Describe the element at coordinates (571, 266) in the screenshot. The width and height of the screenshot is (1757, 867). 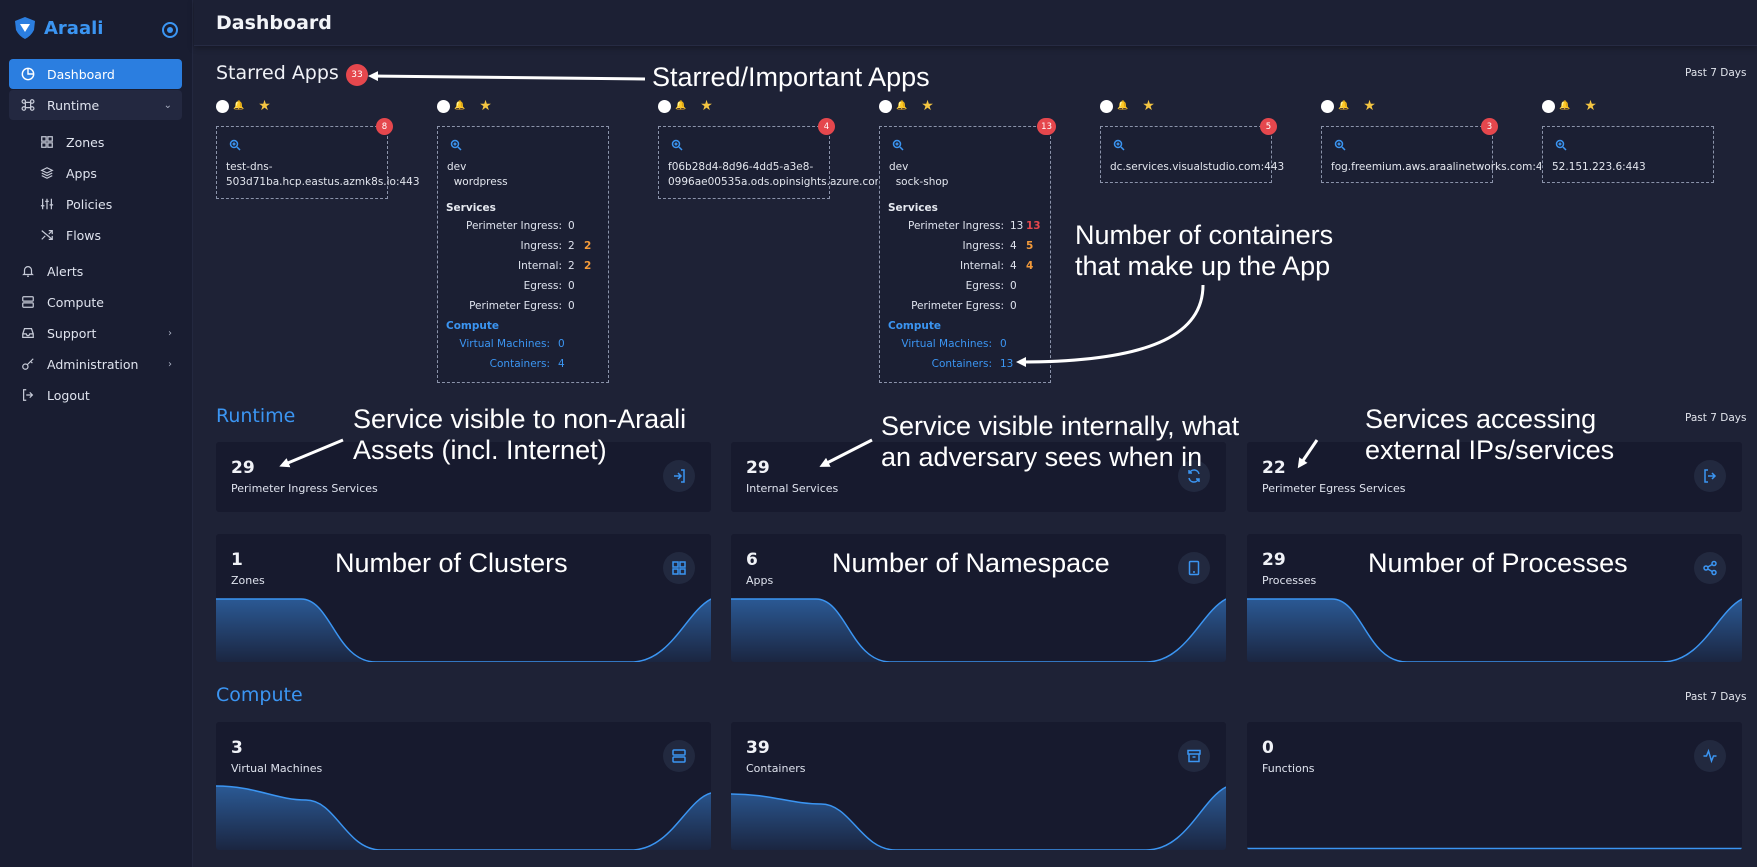
I see `service-value: 2` at that location.